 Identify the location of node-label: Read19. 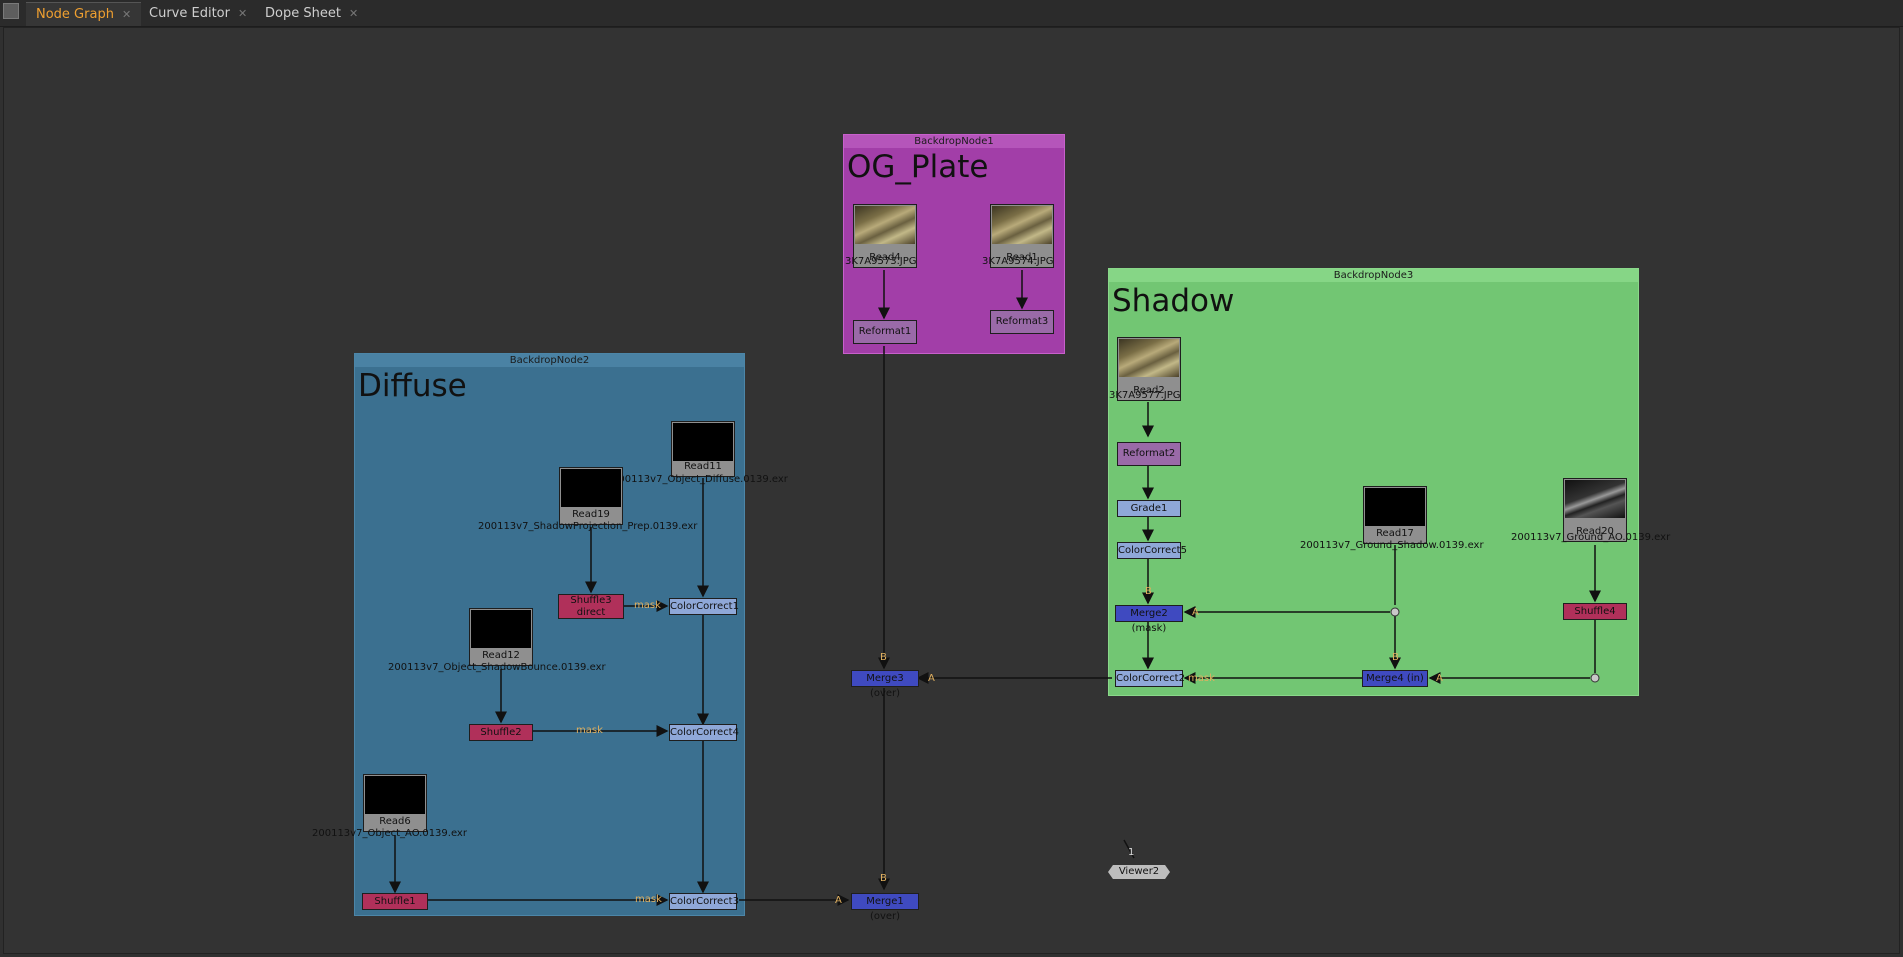
(591, 514).